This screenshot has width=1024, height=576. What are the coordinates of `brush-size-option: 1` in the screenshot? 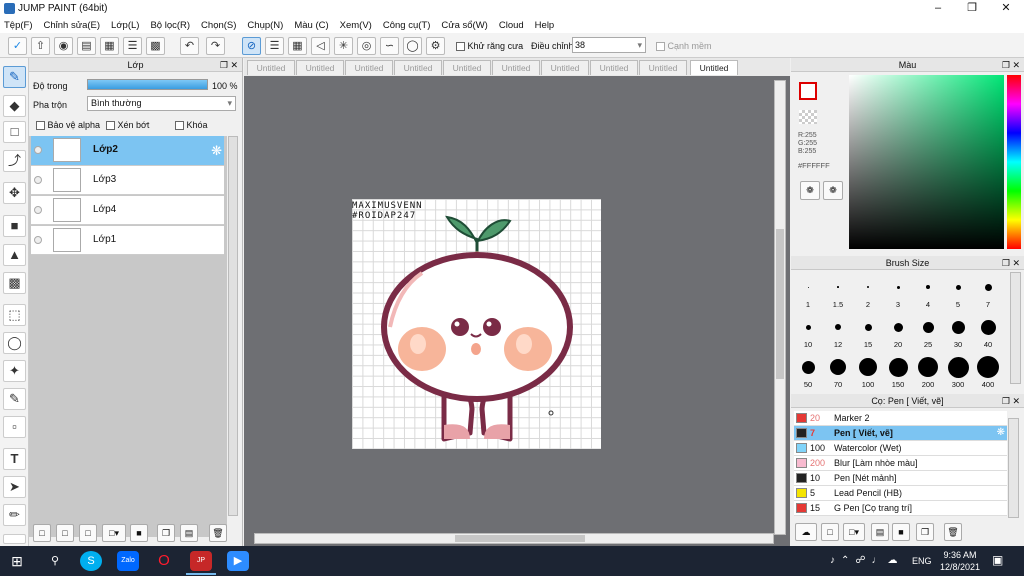 It's located at (808, 294).